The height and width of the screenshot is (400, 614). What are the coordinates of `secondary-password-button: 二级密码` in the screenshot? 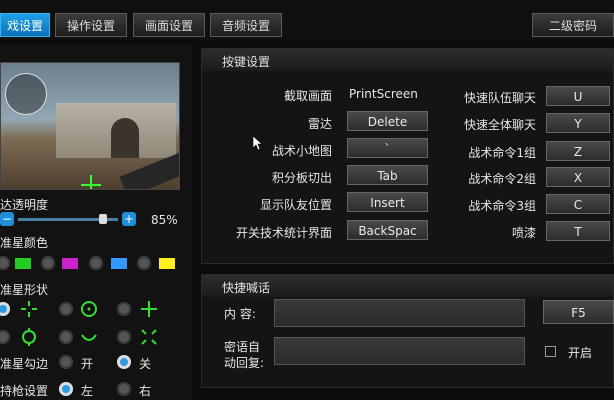 It's located at (573, 25).